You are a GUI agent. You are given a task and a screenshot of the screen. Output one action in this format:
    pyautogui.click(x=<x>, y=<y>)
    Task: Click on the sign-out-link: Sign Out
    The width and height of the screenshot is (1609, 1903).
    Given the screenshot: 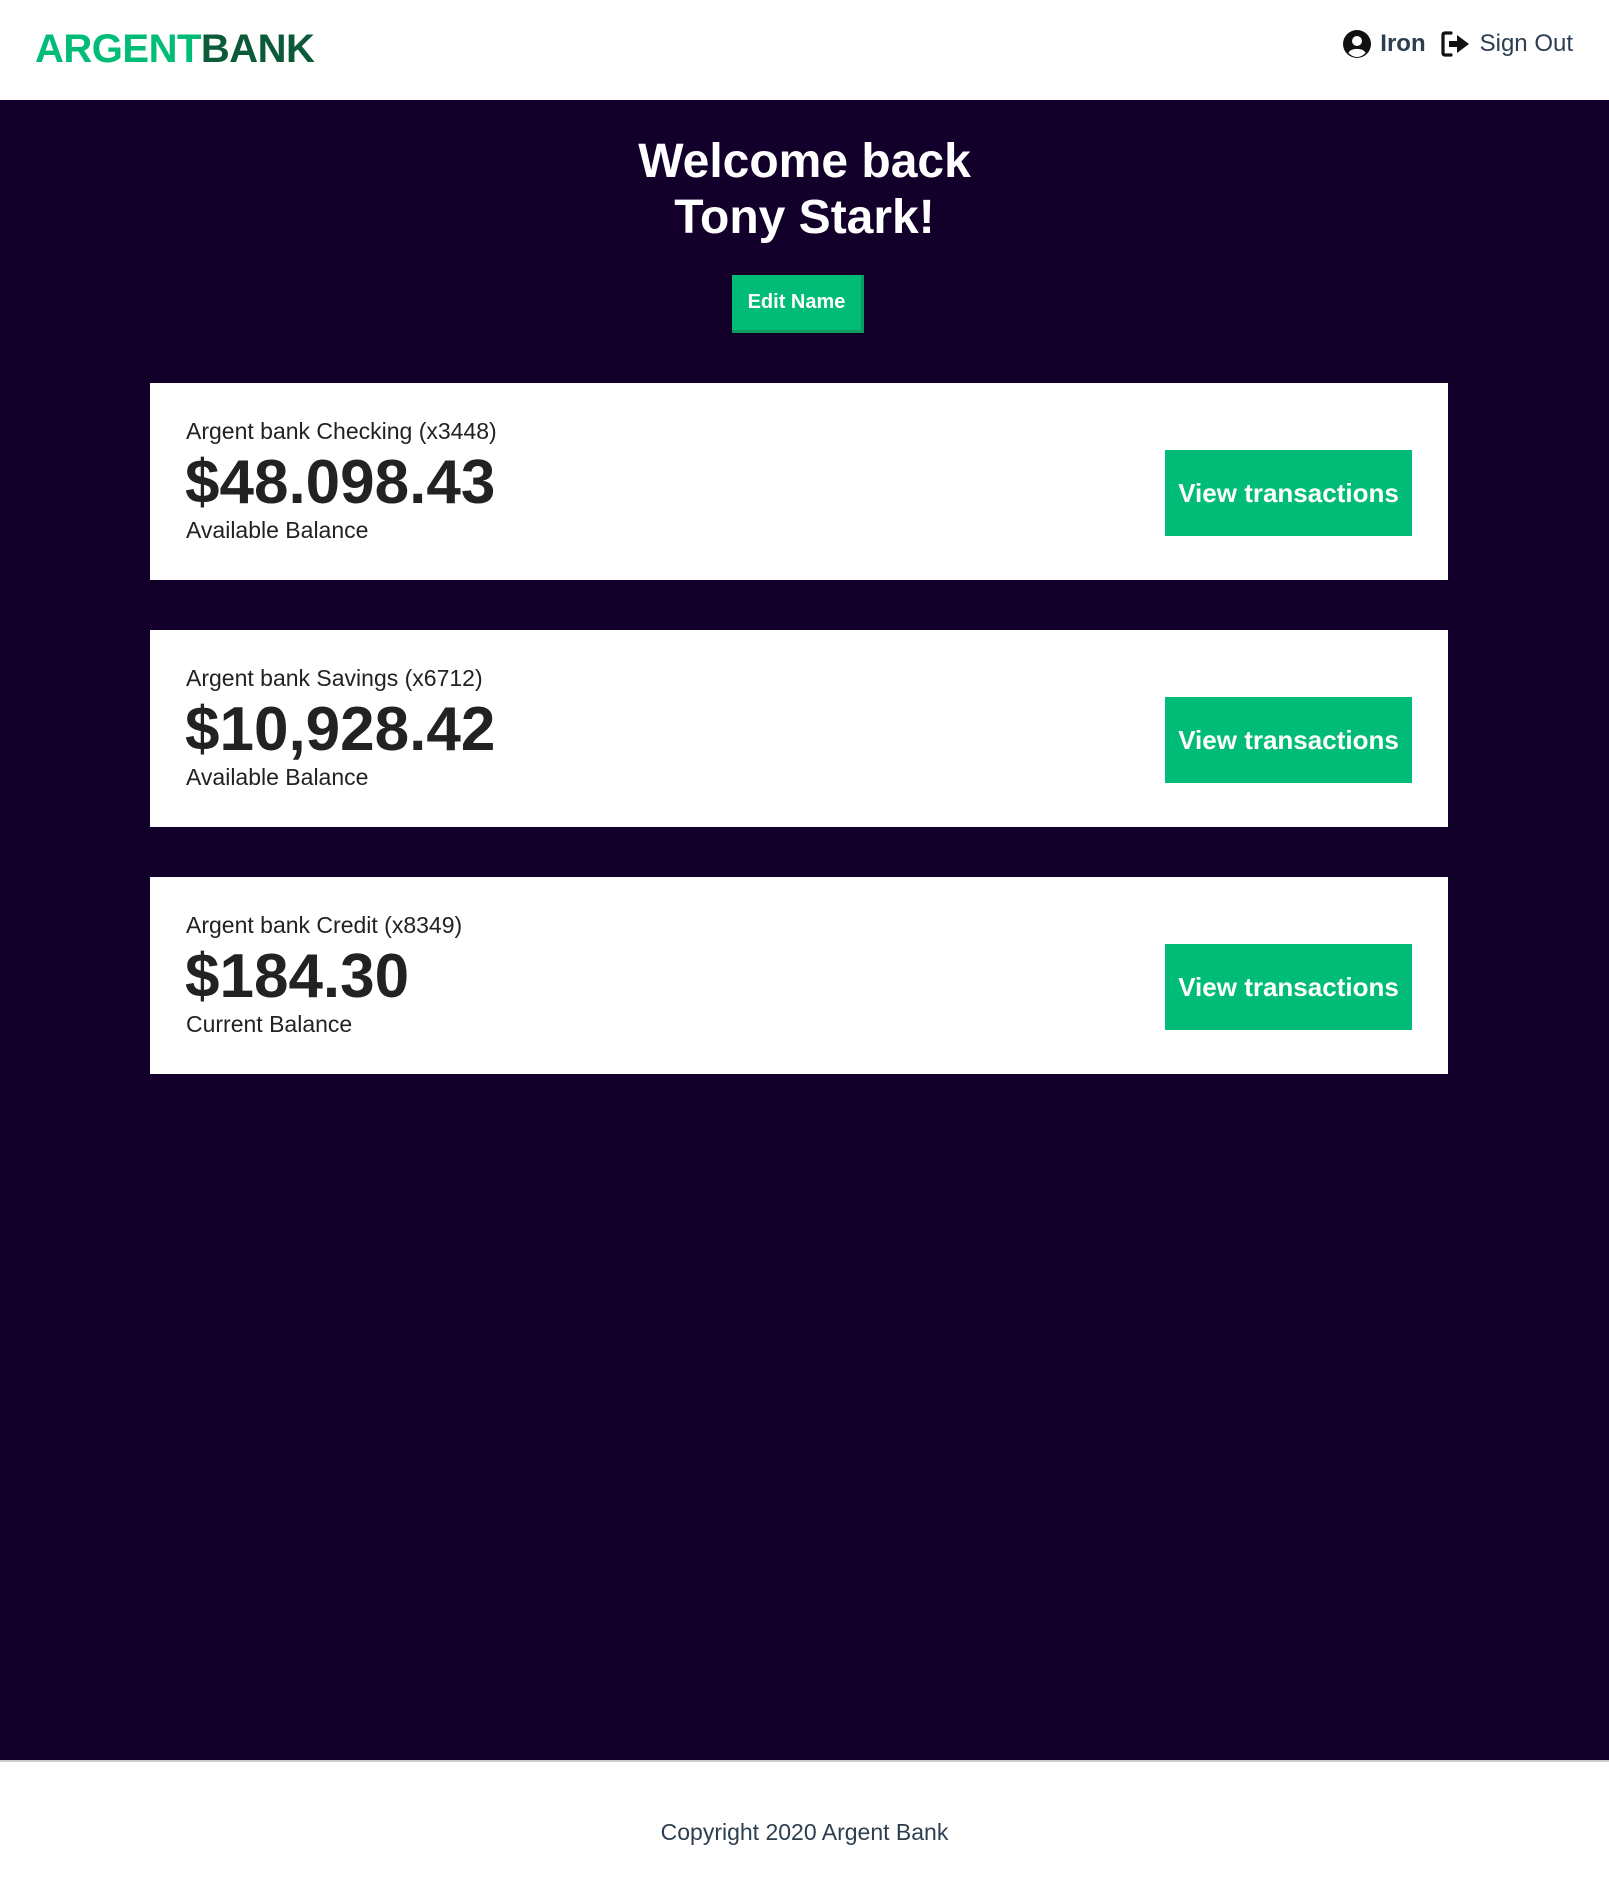 What is the action you would take?
    pyautogui.click(x=1506, y=44)
    